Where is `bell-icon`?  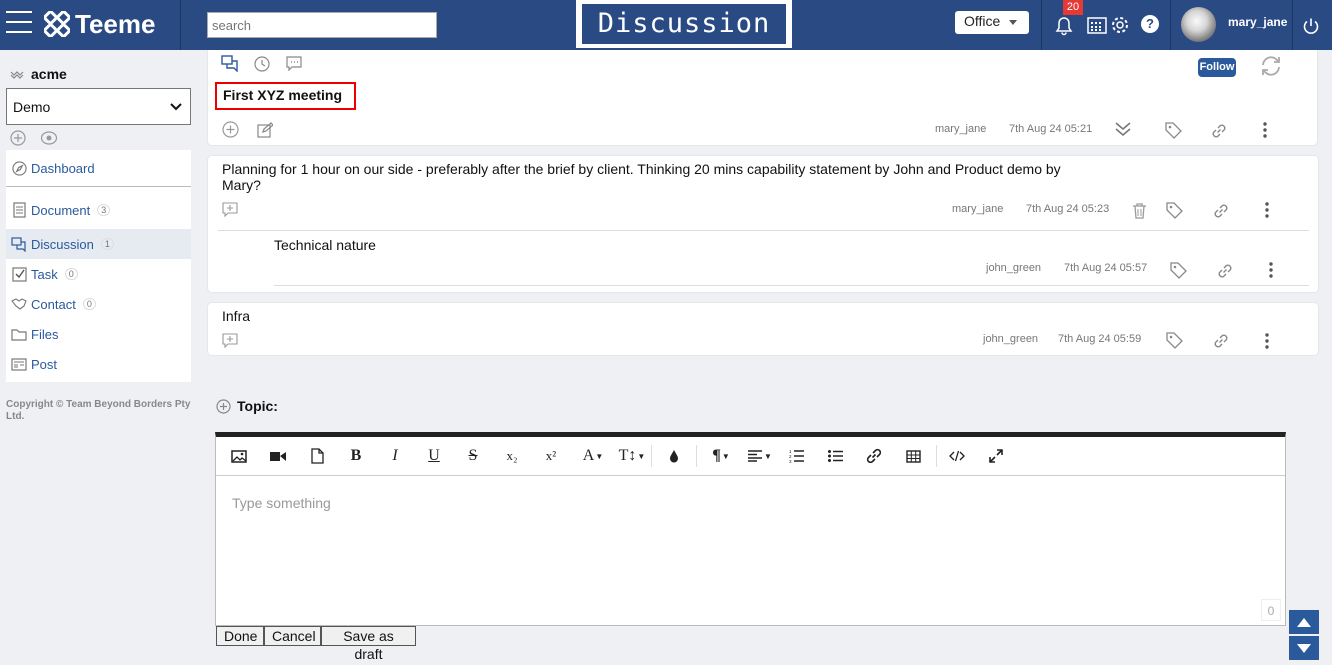
bell-icon is located at coordinates (1064, 27).